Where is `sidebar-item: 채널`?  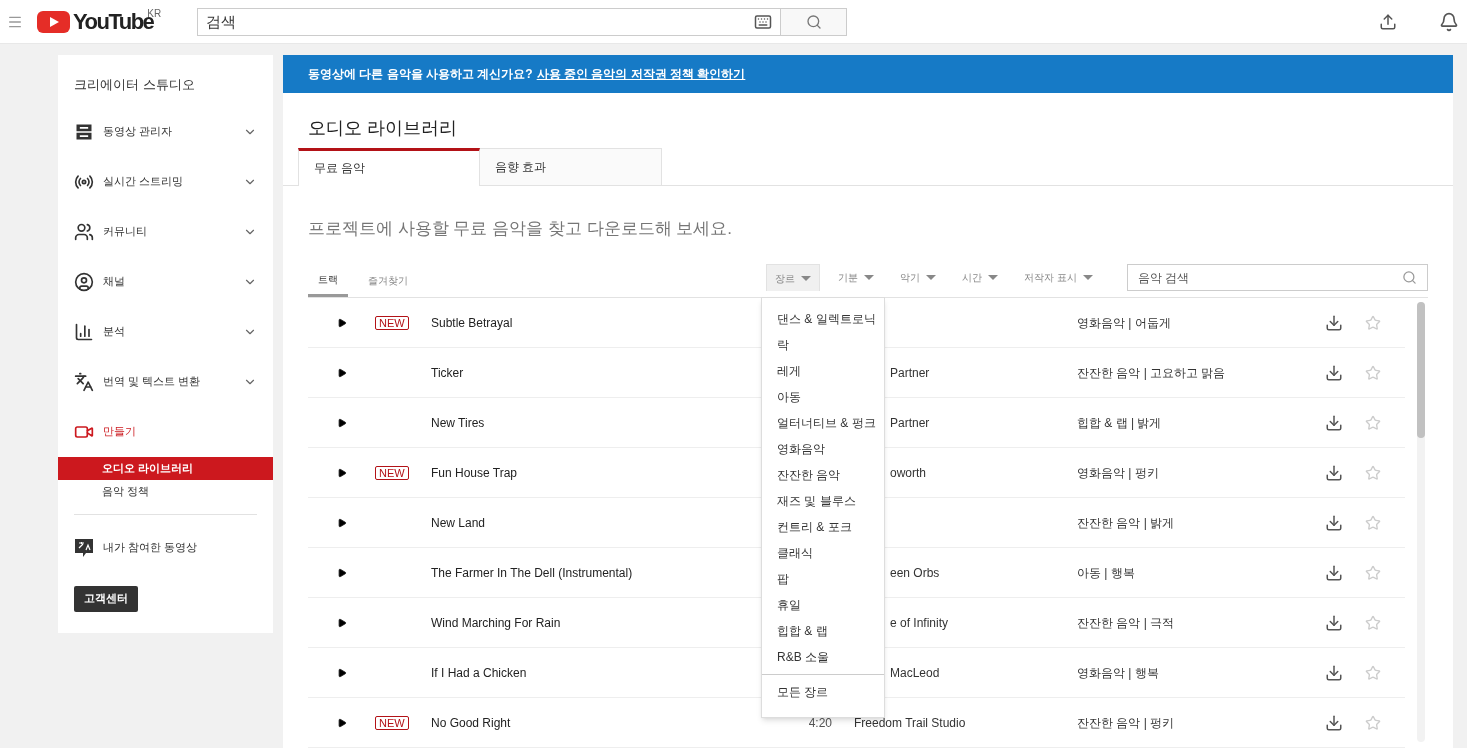
sidebar-item: 채널 is located at coordinates (165, 281).